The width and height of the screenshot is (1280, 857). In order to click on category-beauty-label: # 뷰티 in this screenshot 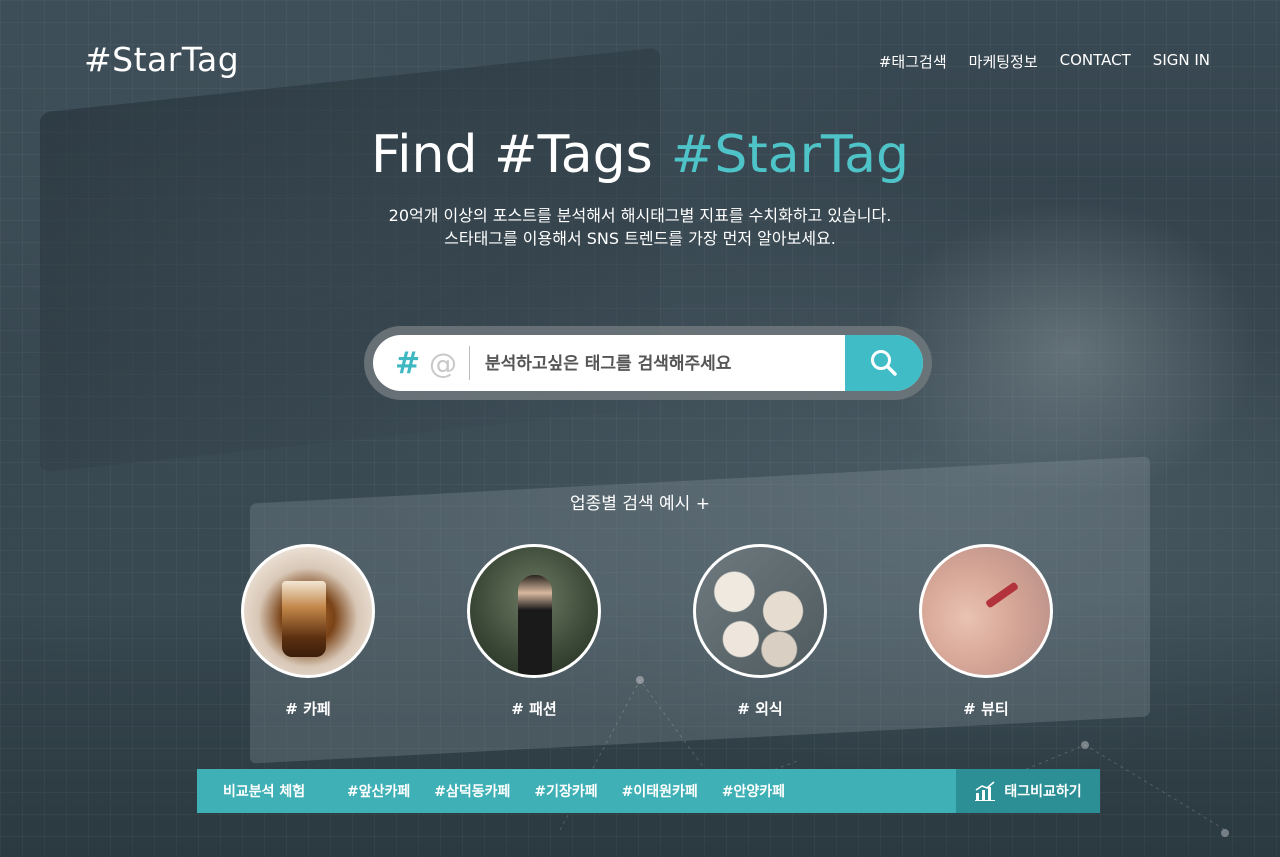, I will do `click(986, 709)`.